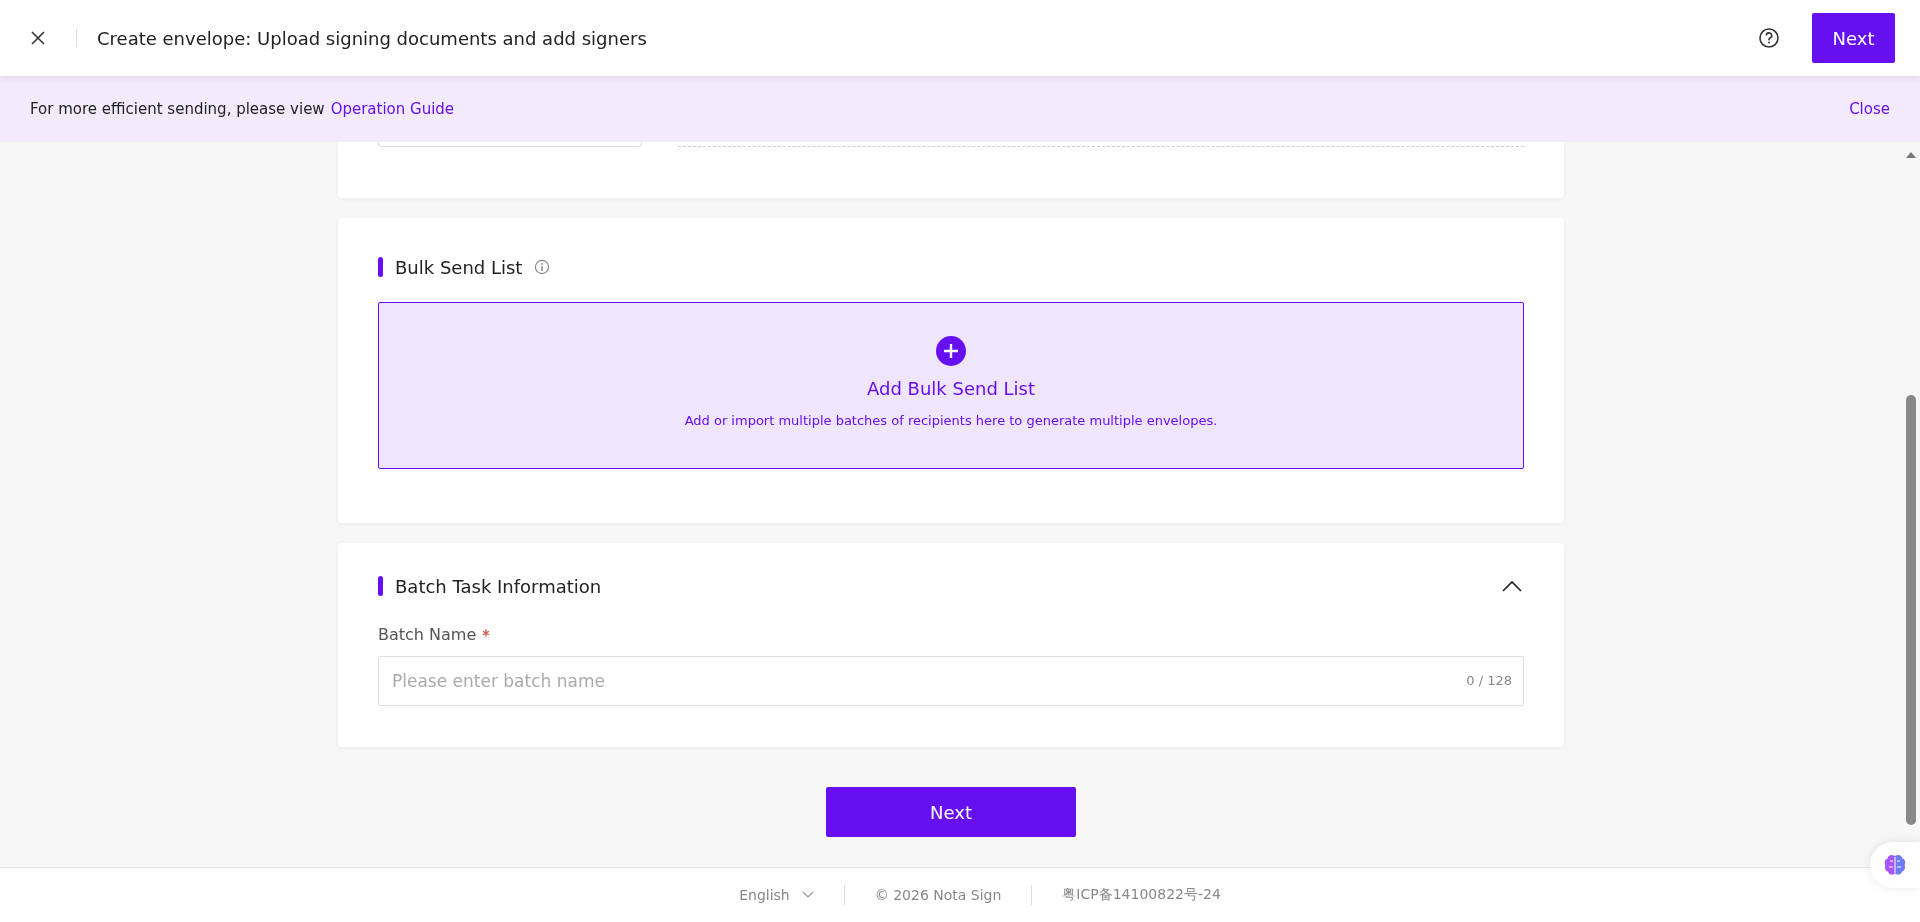 Image resolution: width=1920 pixels, height=922 pixels. I want to click on close-icon, so click(38, 38).